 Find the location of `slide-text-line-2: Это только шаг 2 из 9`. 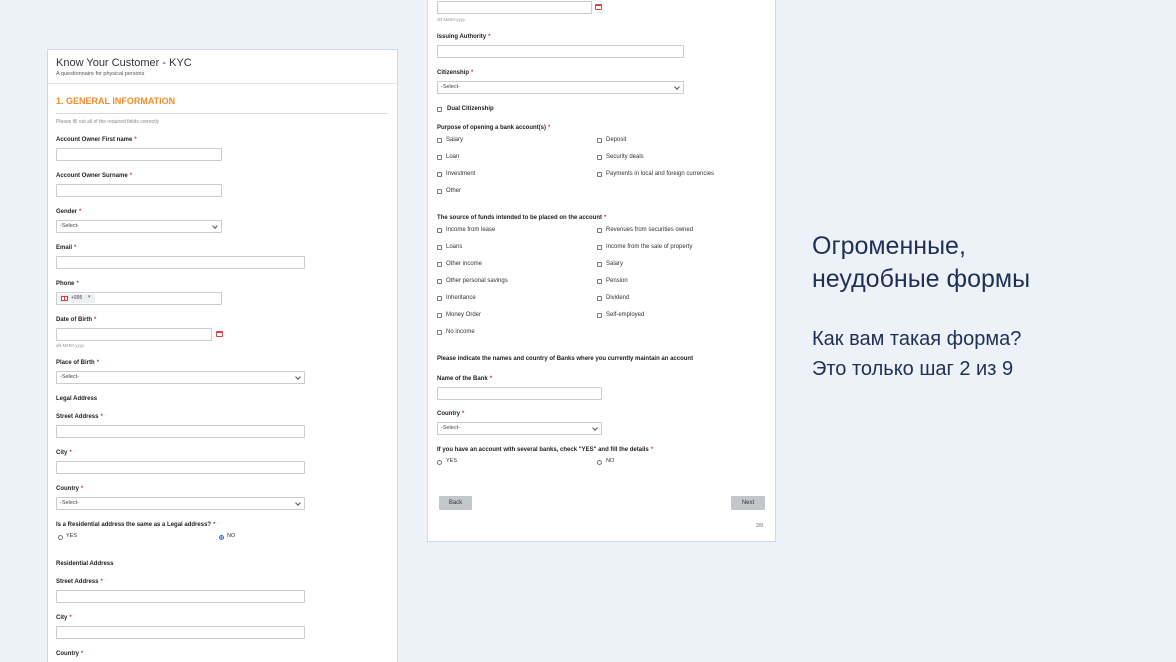

slide-text-line-2: Это только шаг 2 из 9 is located at coordinates (913, 369).